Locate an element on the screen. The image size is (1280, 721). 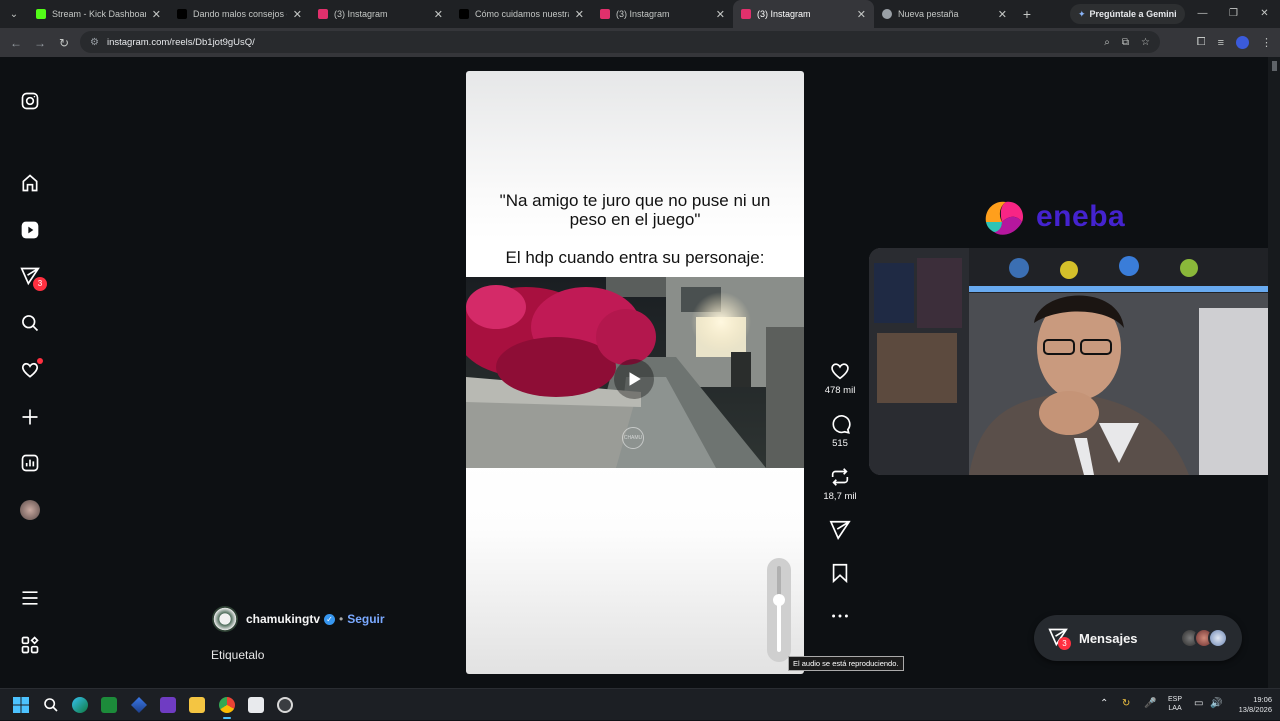
play-icon is located at coordinates (635, 379).